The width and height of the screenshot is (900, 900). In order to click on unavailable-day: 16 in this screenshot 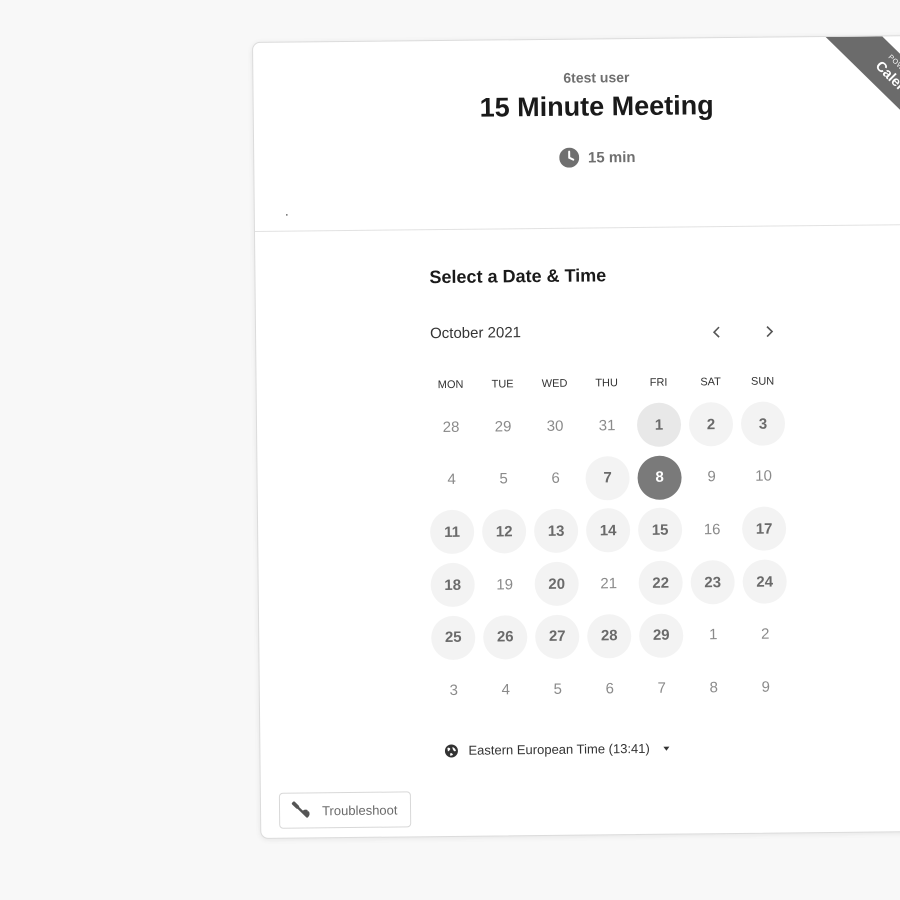, I will do `click(712, 530)`.